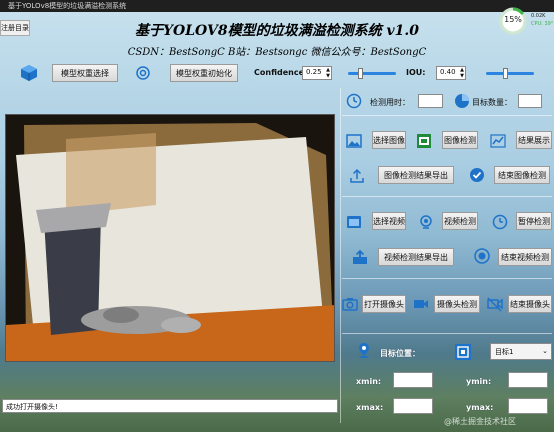 This screenshot has height=432, width=554. I want to click on pause-detect-label: 暂停检测, so click(534, 221).